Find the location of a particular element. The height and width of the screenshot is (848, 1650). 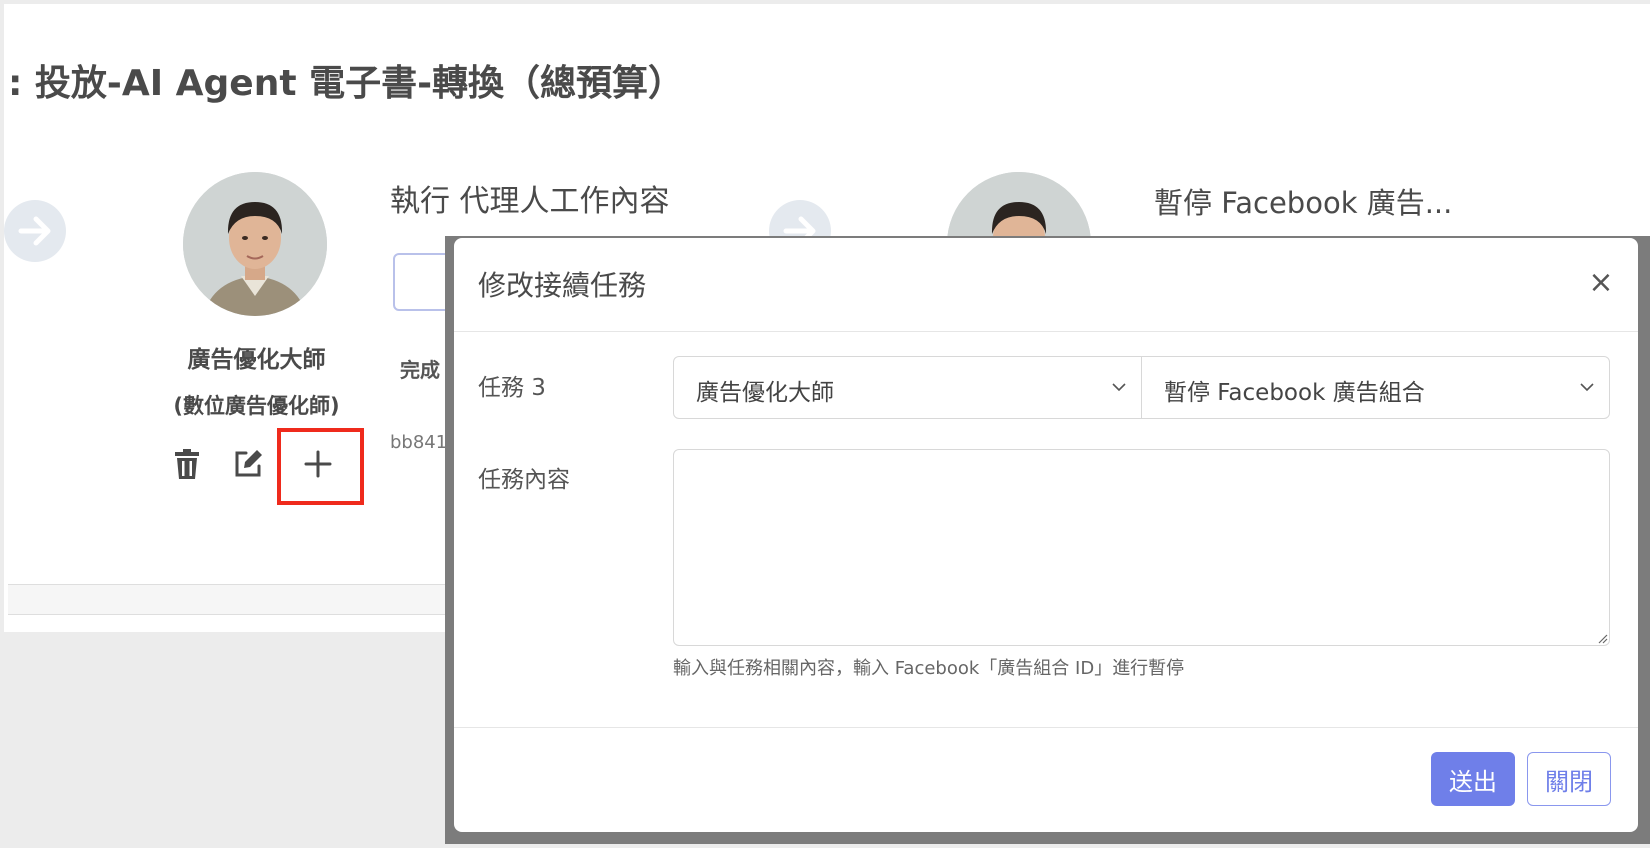

help-text: 輸入與任務相關內容，輸入 Facebook「廣告組合 ID」進行暫停 is located at coordinates (929, 668).